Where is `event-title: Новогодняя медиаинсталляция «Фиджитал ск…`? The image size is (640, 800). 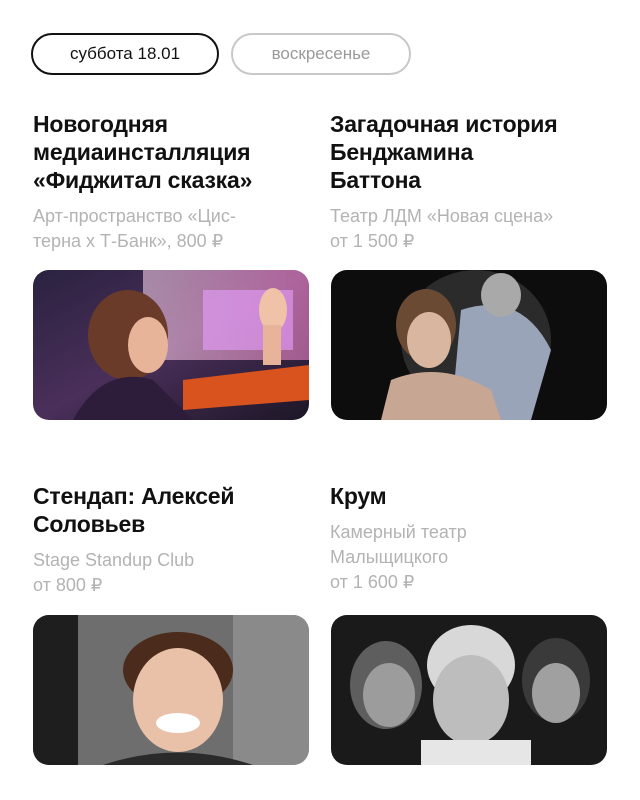 event-title: Новогодняя медиаинсталляция «Фиджитал ск… is located at coordinates (143, 152).